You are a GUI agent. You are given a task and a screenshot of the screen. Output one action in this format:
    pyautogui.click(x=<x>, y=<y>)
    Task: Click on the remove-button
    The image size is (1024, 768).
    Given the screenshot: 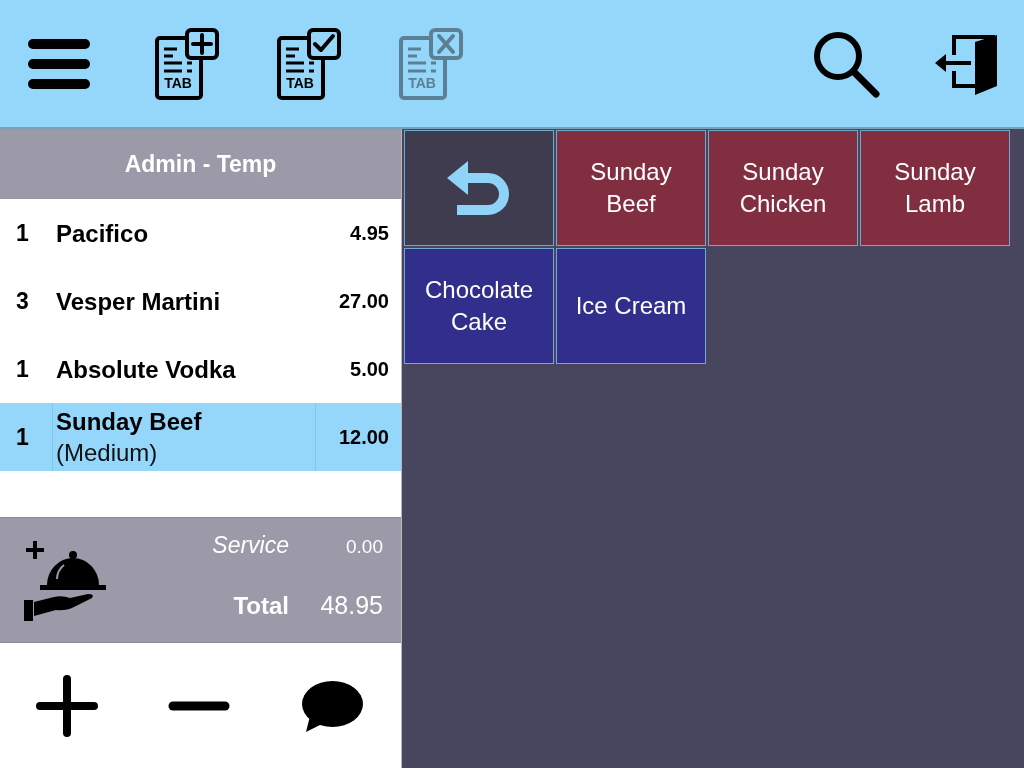 What is the action you would take?
    pyautogui.click(x=199, y=705)
    